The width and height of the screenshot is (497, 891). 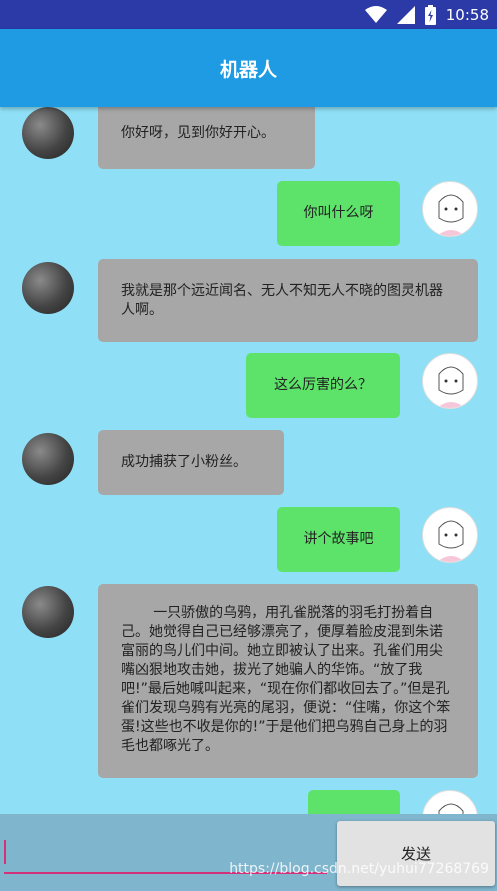 I want to click on message-text: 这么厉害的么？, so click(x=323, y=385).